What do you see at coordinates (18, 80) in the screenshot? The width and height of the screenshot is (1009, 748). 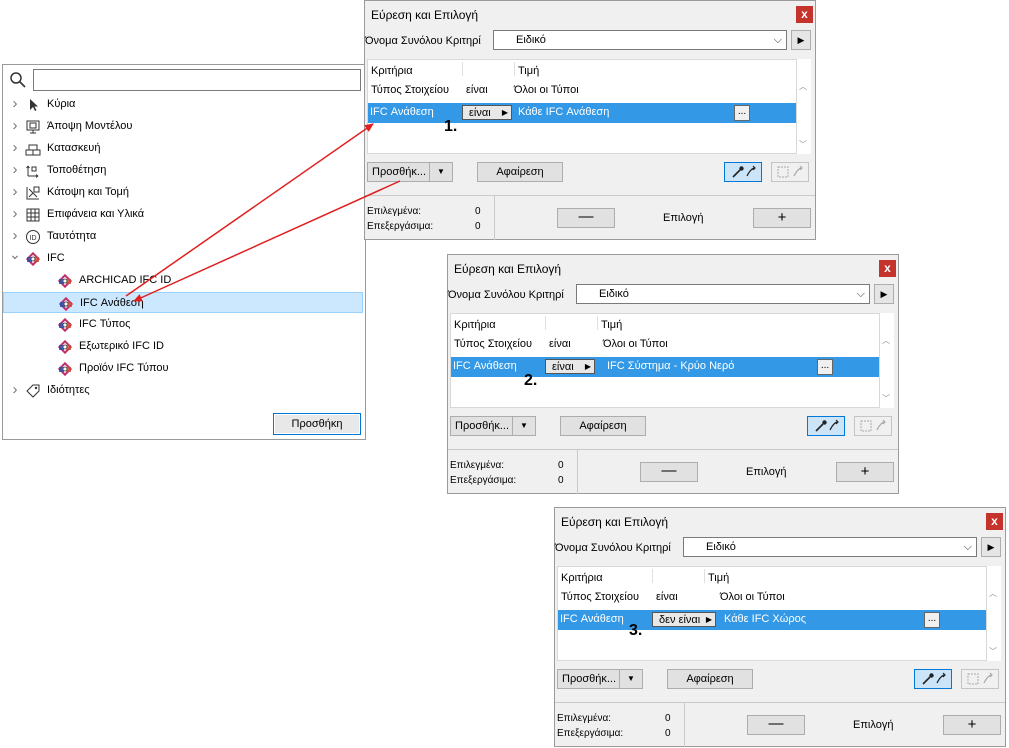 I see `search-icon` at bounding box center [18, 80].